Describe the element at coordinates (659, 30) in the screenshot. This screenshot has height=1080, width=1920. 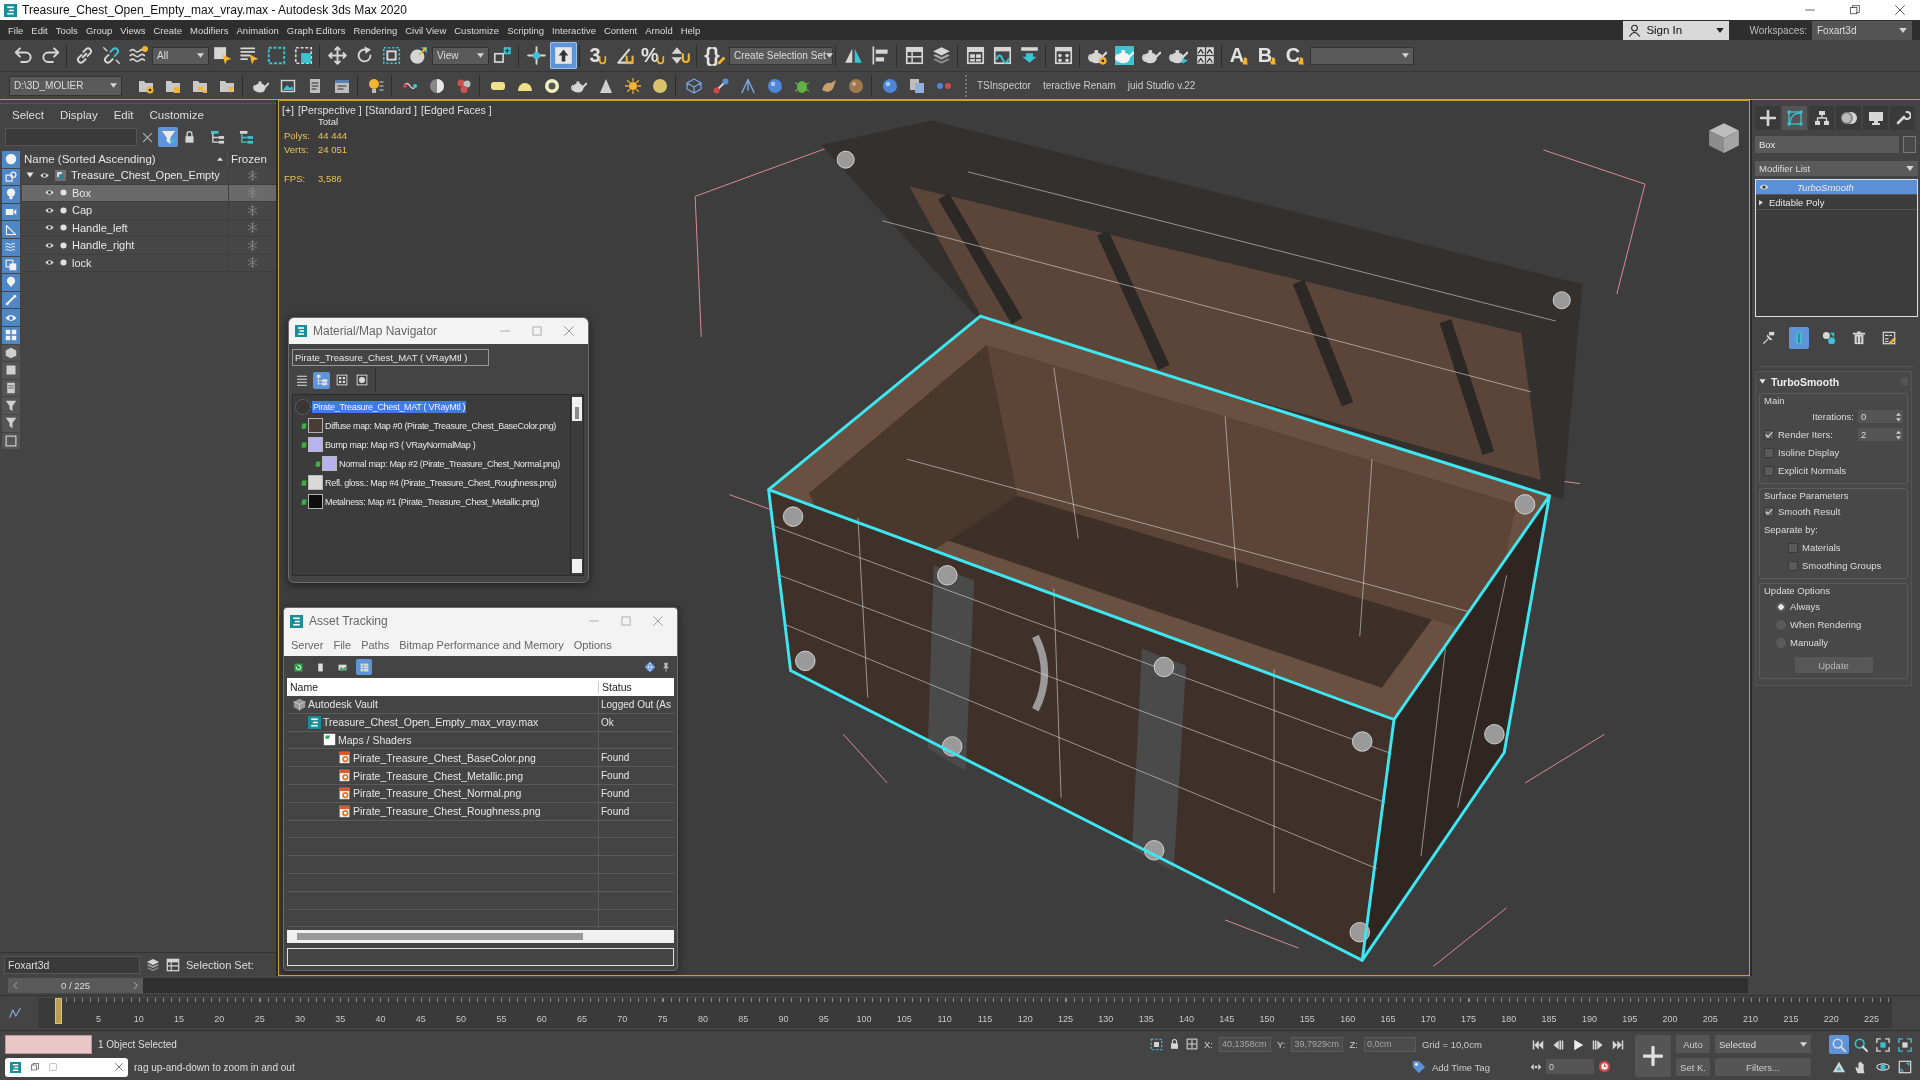
I see `menu-item: Arnold` at that location.